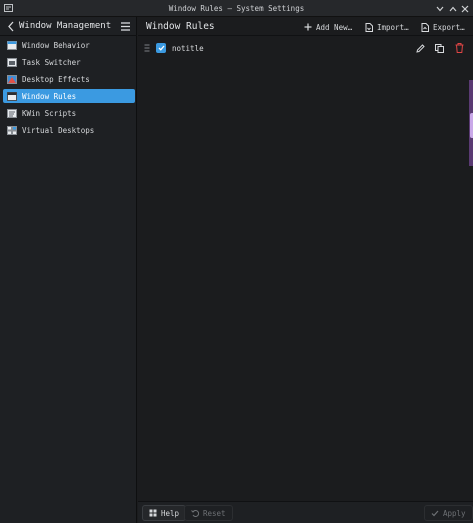  I want to click on duplicate-rule-button, so click(439, 48).